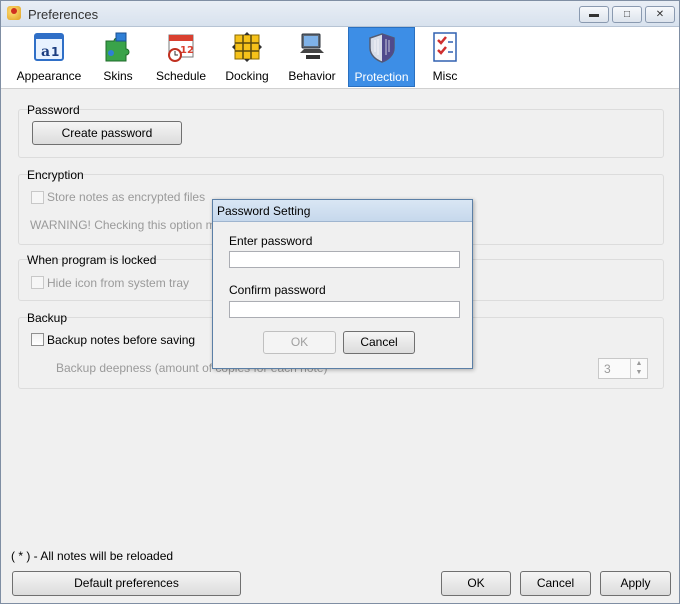  I want to click on svg-text: 1, so click(55, 52).